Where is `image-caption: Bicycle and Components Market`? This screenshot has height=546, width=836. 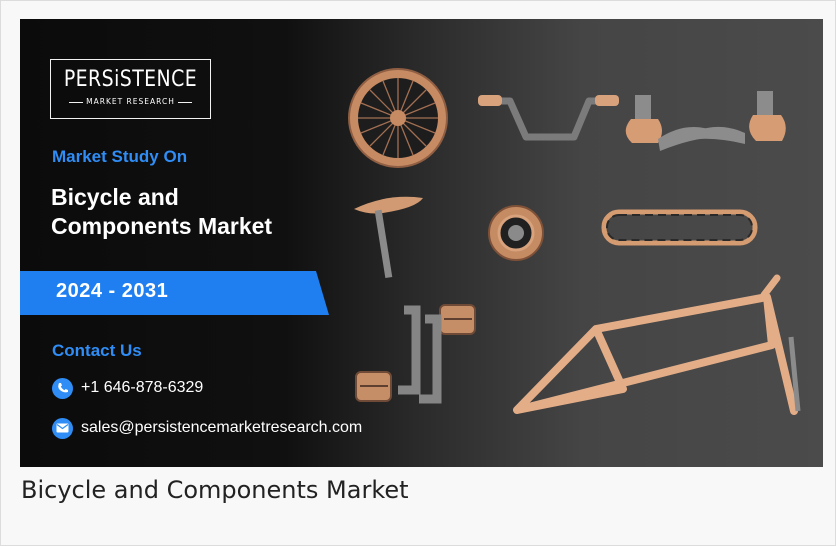 image-caption: Bicycle and Components Market is located at coordinates (215, 490).